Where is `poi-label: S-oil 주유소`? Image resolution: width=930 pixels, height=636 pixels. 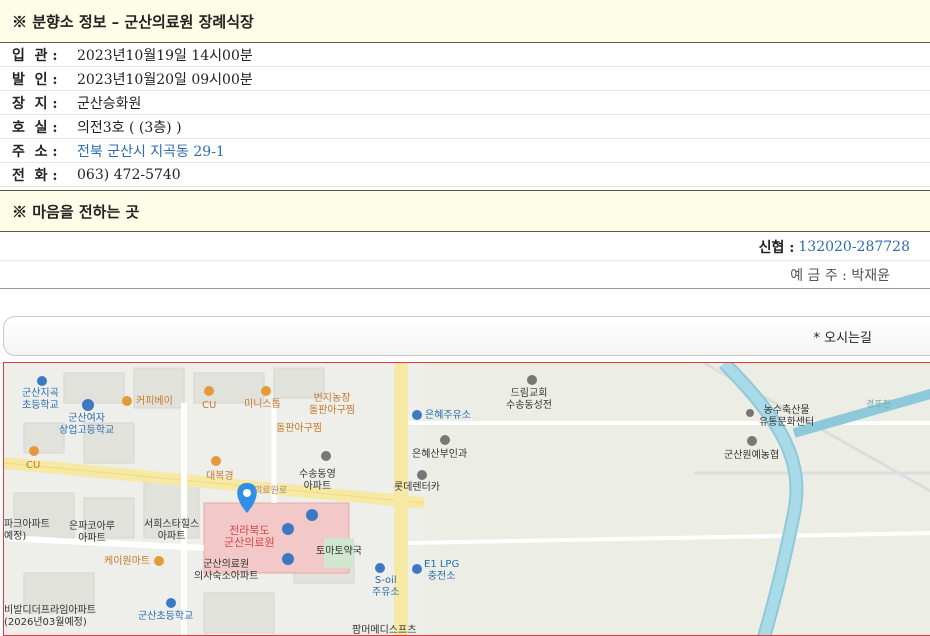 poi-label: S-oil 주유소 is located at coordinates (386, 587).